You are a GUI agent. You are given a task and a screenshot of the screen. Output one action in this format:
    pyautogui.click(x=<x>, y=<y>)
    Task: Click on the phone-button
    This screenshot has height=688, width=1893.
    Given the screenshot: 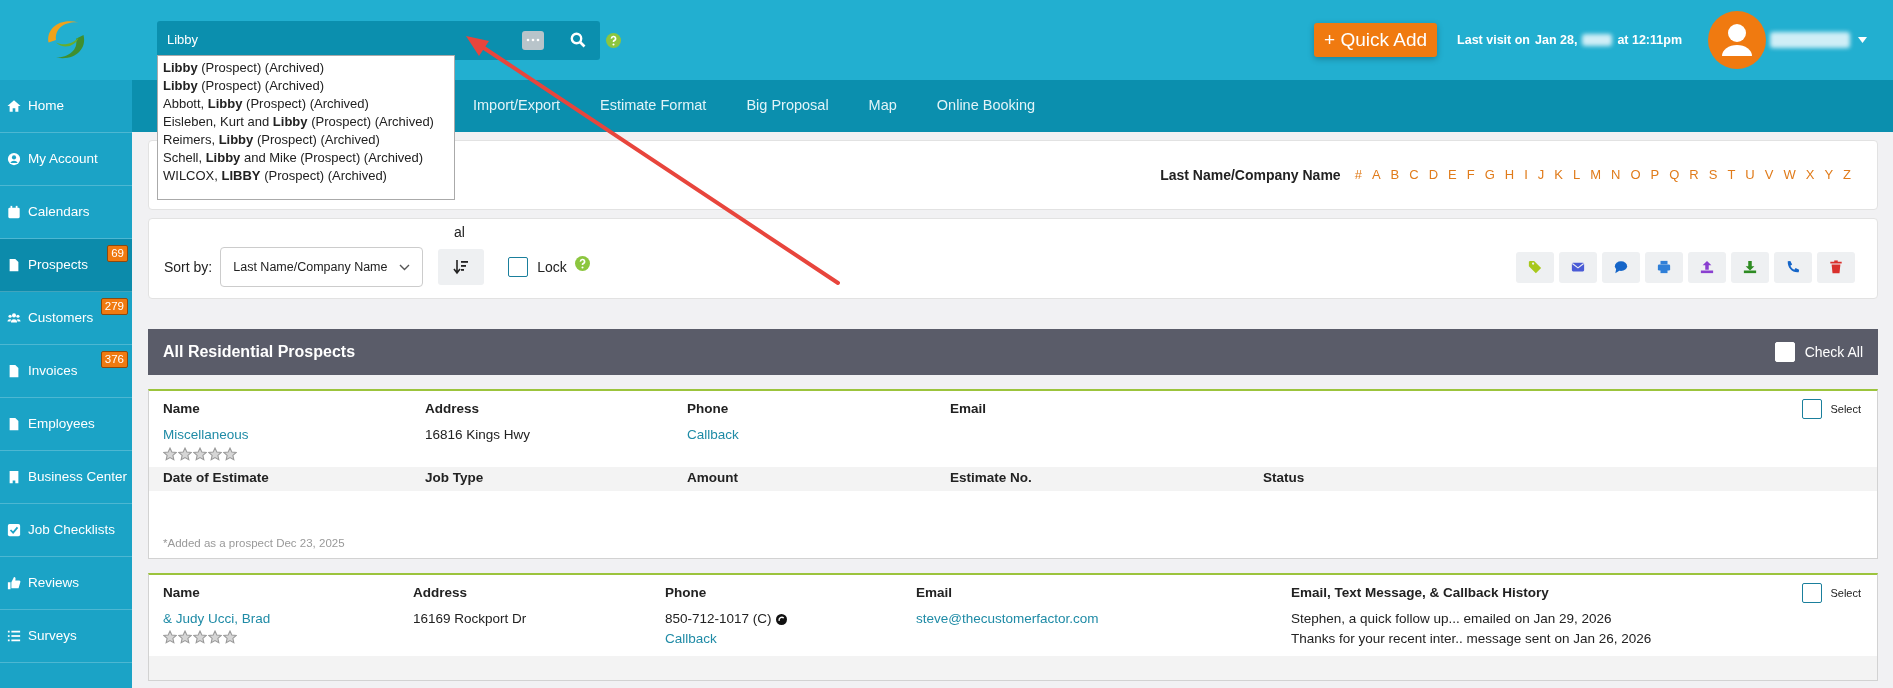 What is the action you would take?
    pyautogui.click(x=1793, y=267)
    